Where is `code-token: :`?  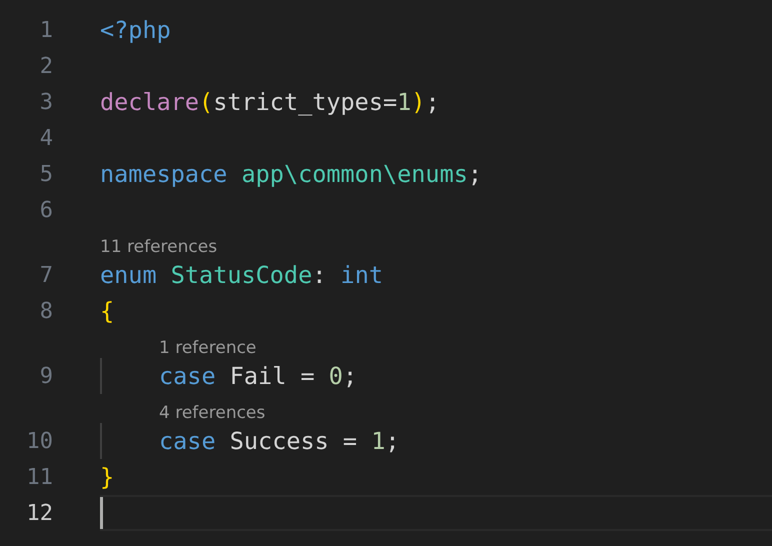
code-token: : is located at coordinates (319, 275).